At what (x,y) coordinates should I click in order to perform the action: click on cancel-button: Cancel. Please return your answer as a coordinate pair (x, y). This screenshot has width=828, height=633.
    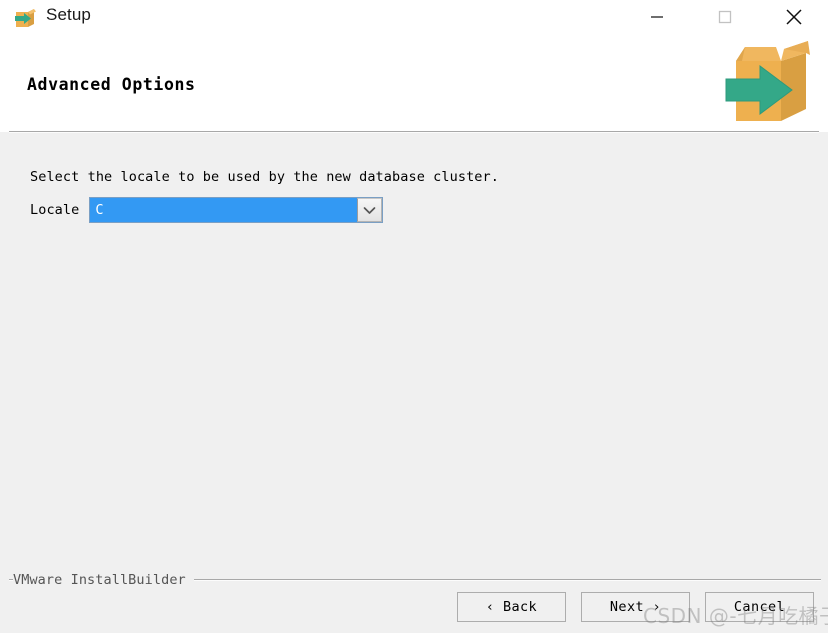
    Looking at the image, I should click on (759, 607).